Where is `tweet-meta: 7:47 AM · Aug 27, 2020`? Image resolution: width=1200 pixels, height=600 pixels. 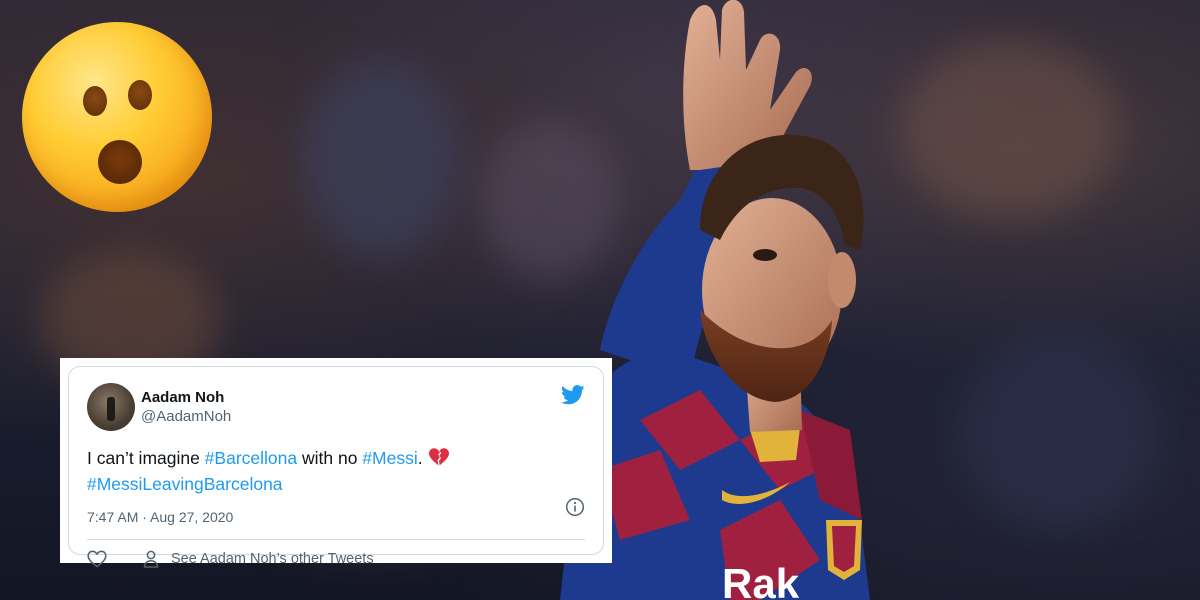 tweet-meta: 7:47 AM · Aug 27, 2020 is located at coordinates (336, 517).